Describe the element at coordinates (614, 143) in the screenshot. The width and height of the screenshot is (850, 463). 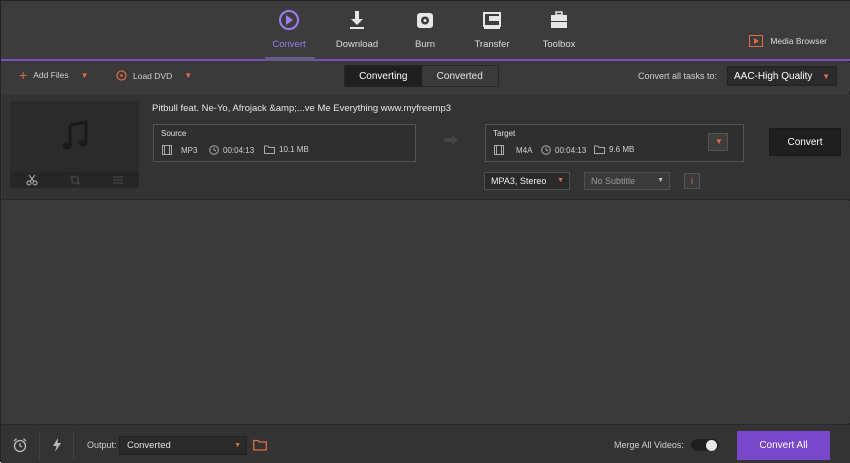
I see `target-info-box: Target M4A 00:04:13 9.6 MB` at that location.